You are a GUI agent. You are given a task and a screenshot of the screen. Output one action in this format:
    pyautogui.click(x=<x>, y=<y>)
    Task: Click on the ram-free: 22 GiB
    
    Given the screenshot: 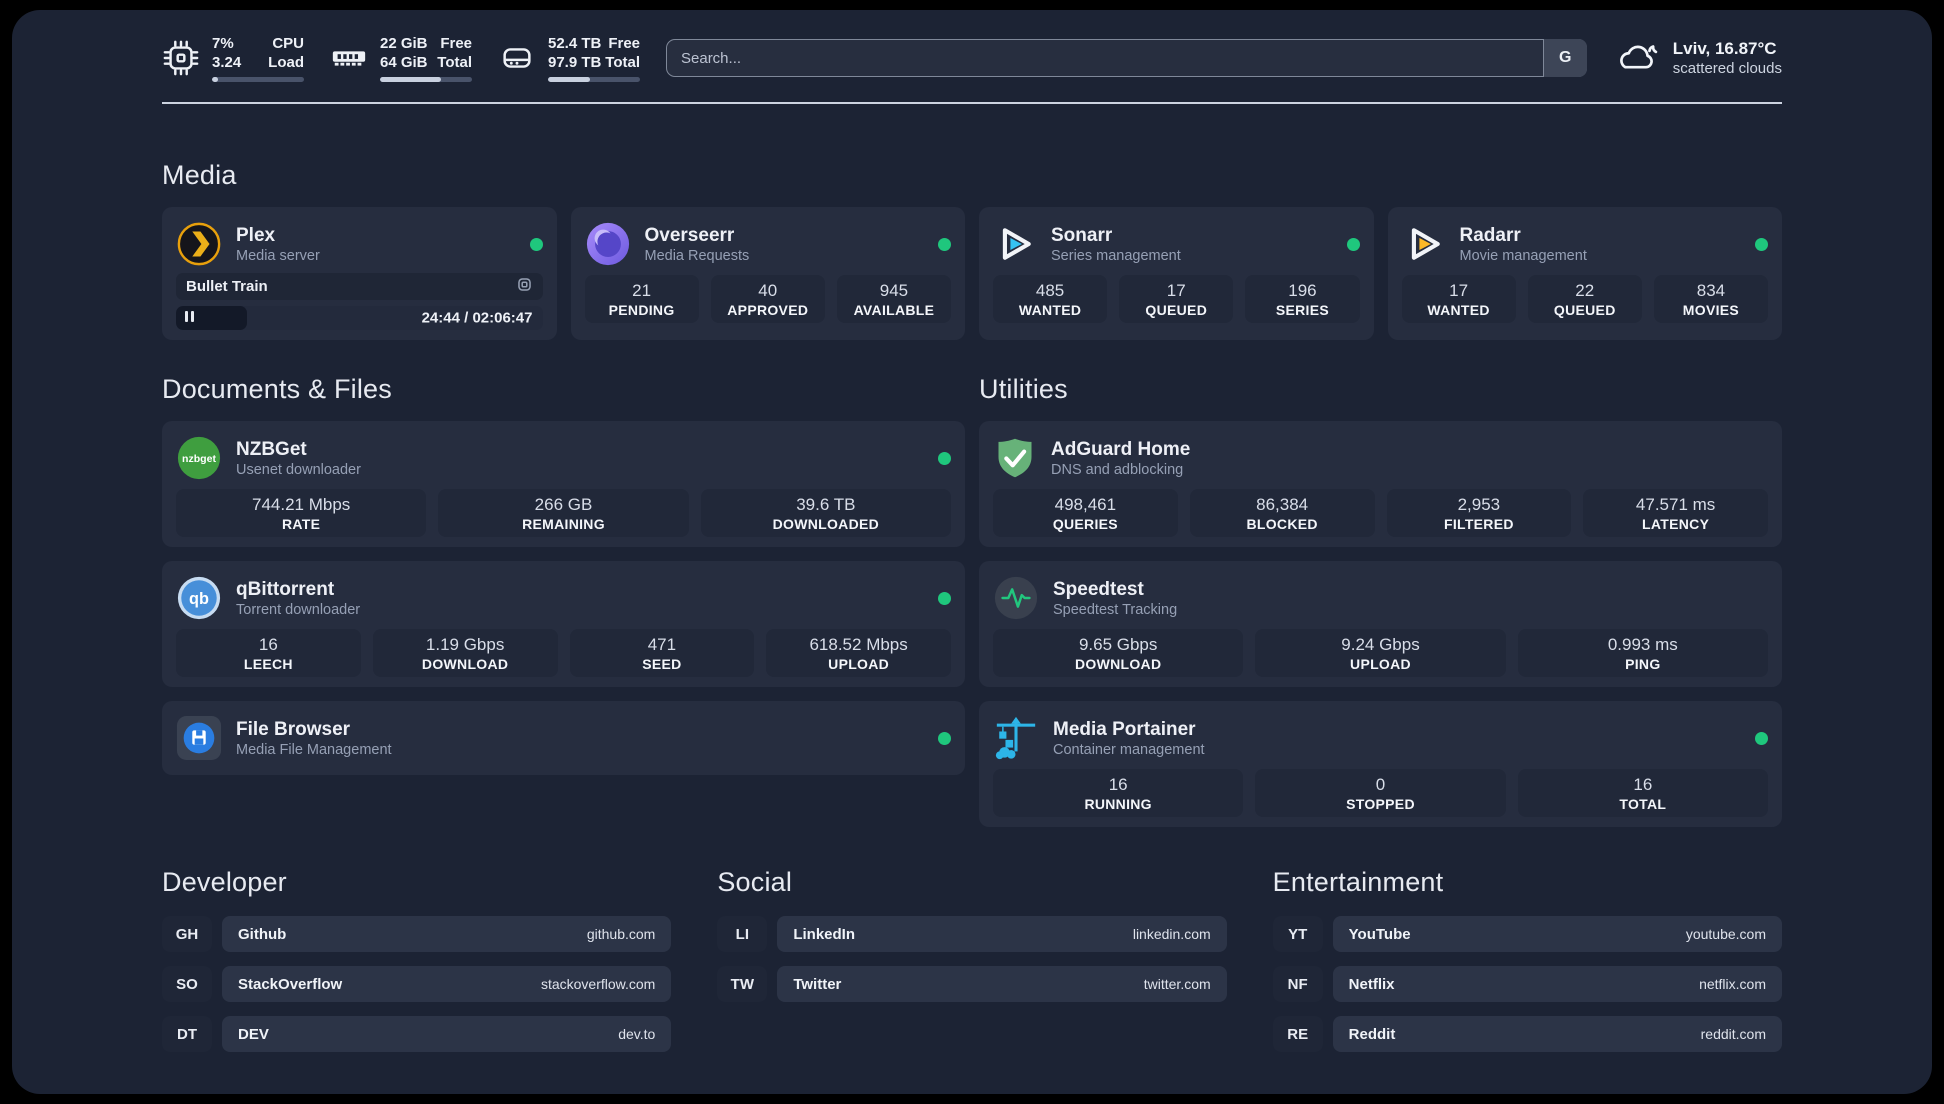 What is the action you would take?
    pyautogui.click(x=404, y=43)
    